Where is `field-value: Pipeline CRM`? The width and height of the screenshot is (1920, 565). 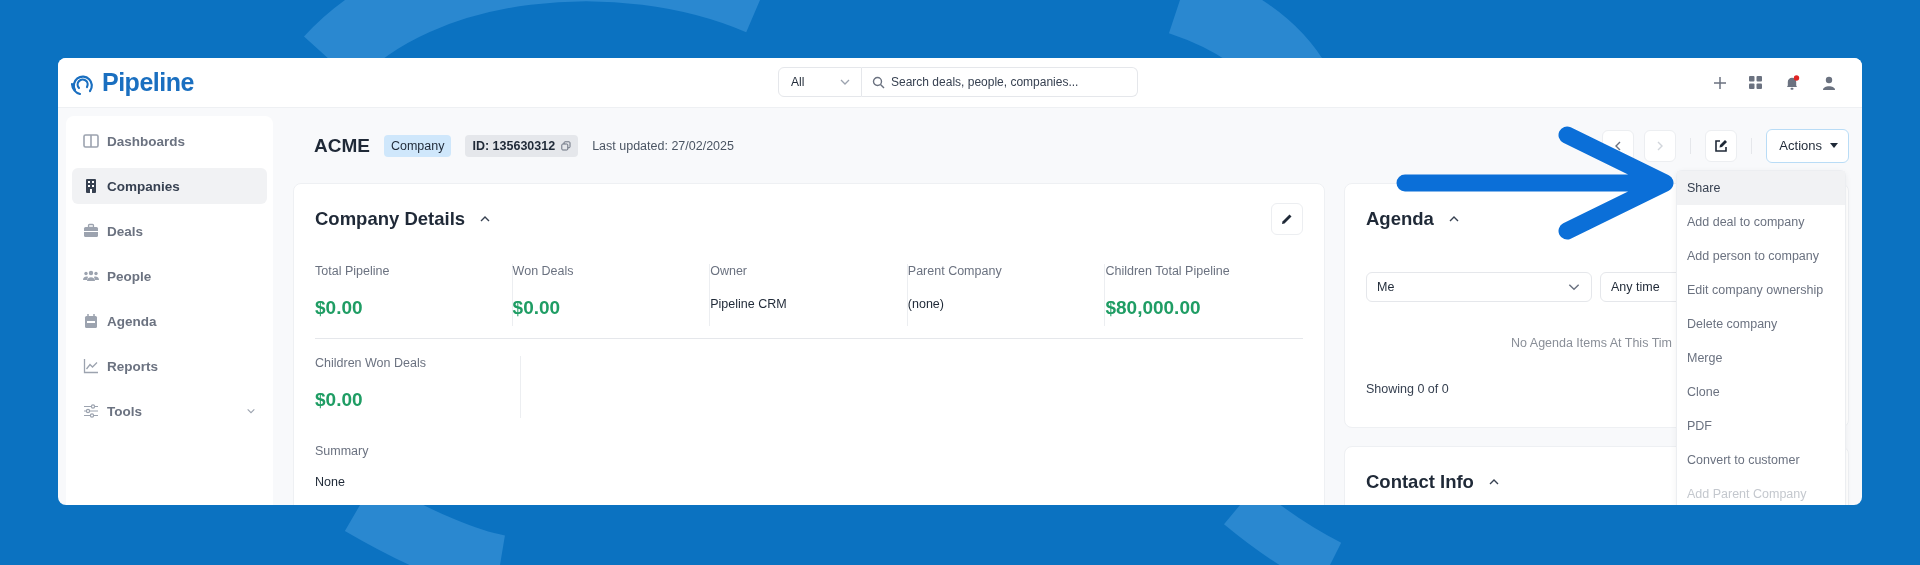
field-value: Pipeline CRM is located at coordinates (749, 304).